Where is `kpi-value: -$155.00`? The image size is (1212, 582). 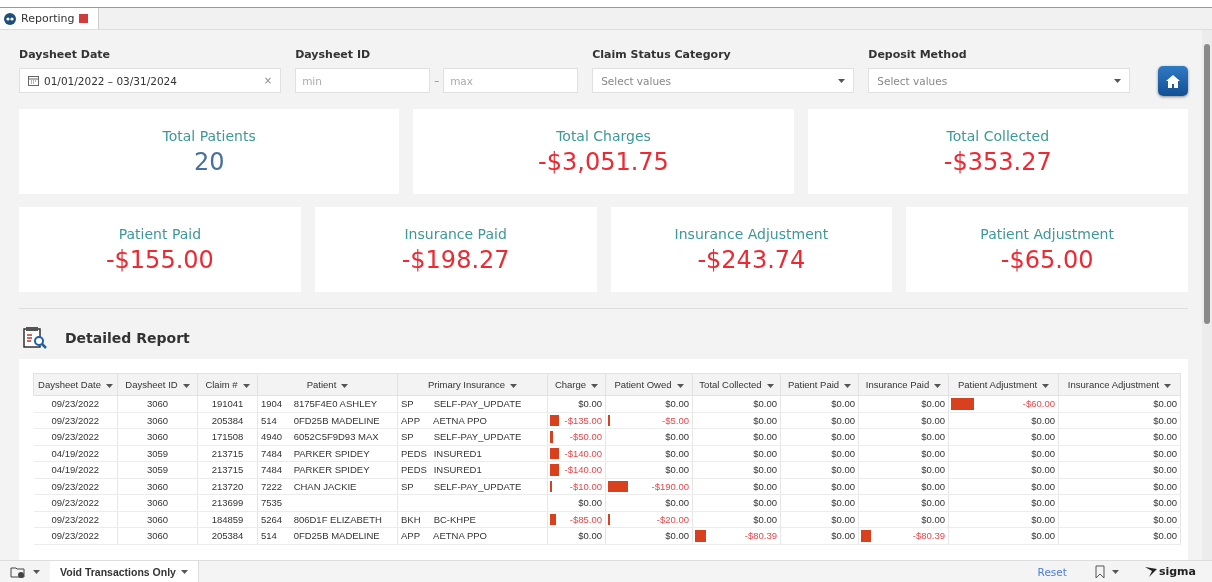
kpi-value: -$155.00 is located at coordinates (159, 259).